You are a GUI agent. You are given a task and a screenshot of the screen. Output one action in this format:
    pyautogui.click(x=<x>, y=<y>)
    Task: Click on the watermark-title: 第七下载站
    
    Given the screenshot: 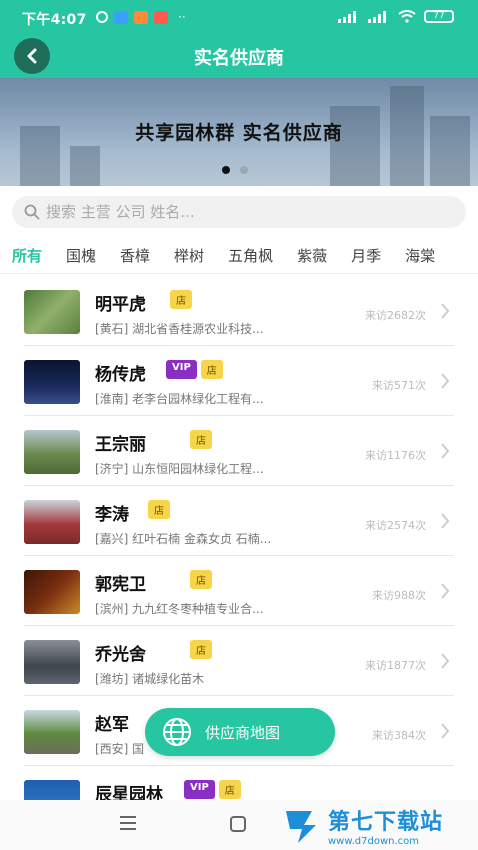 What is the action you would take?
    pyautogui.click(x=386, y=822)
    